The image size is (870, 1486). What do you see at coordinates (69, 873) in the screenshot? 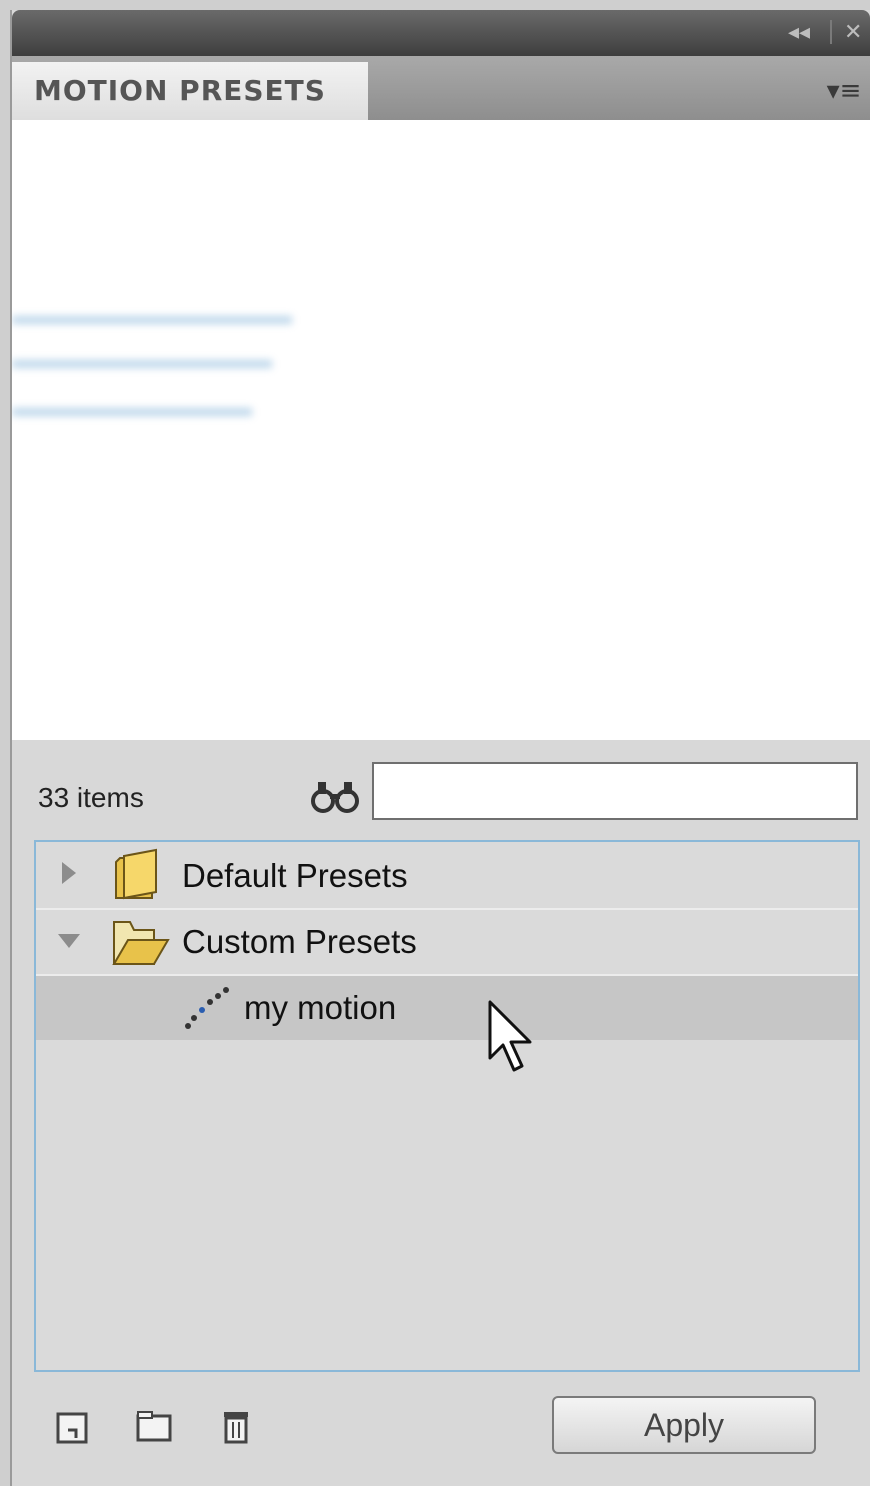
I see `expand-arrow-icon` at bounding box center [69, 873].